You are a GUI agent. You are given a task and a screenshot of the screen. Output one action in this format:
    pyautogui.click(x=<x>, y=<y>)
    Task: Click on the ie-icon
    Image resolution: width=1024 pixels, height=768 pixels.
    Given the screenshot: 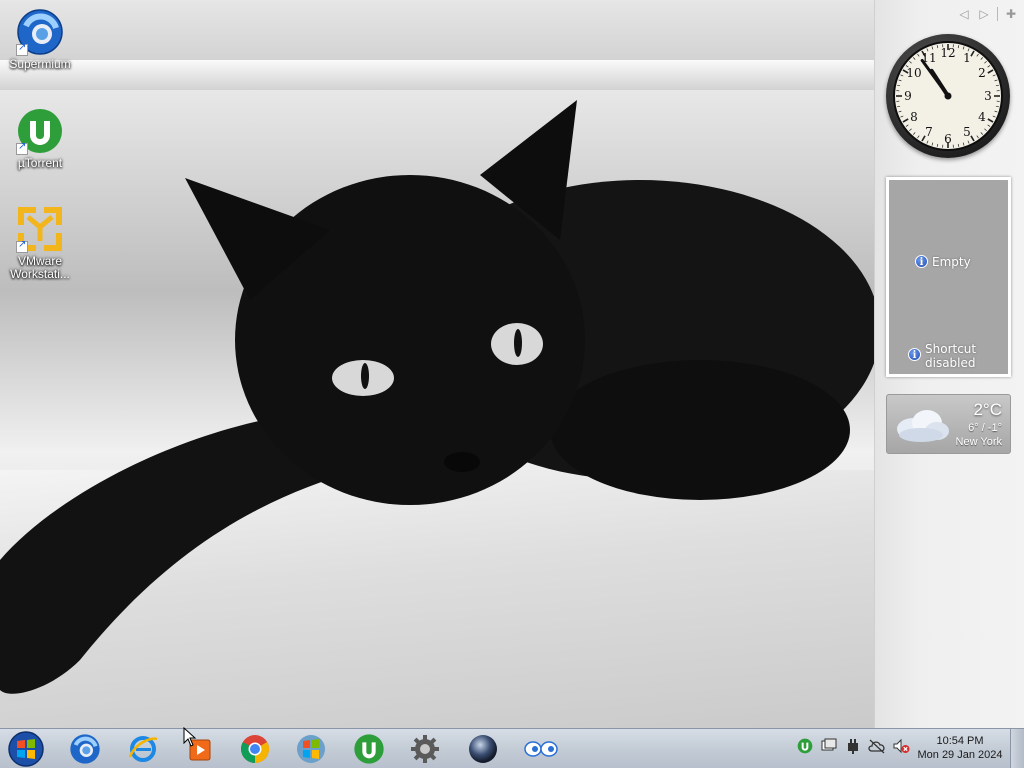 What is the action you would take?
    pyautogui.click(x=143, y=749)
    